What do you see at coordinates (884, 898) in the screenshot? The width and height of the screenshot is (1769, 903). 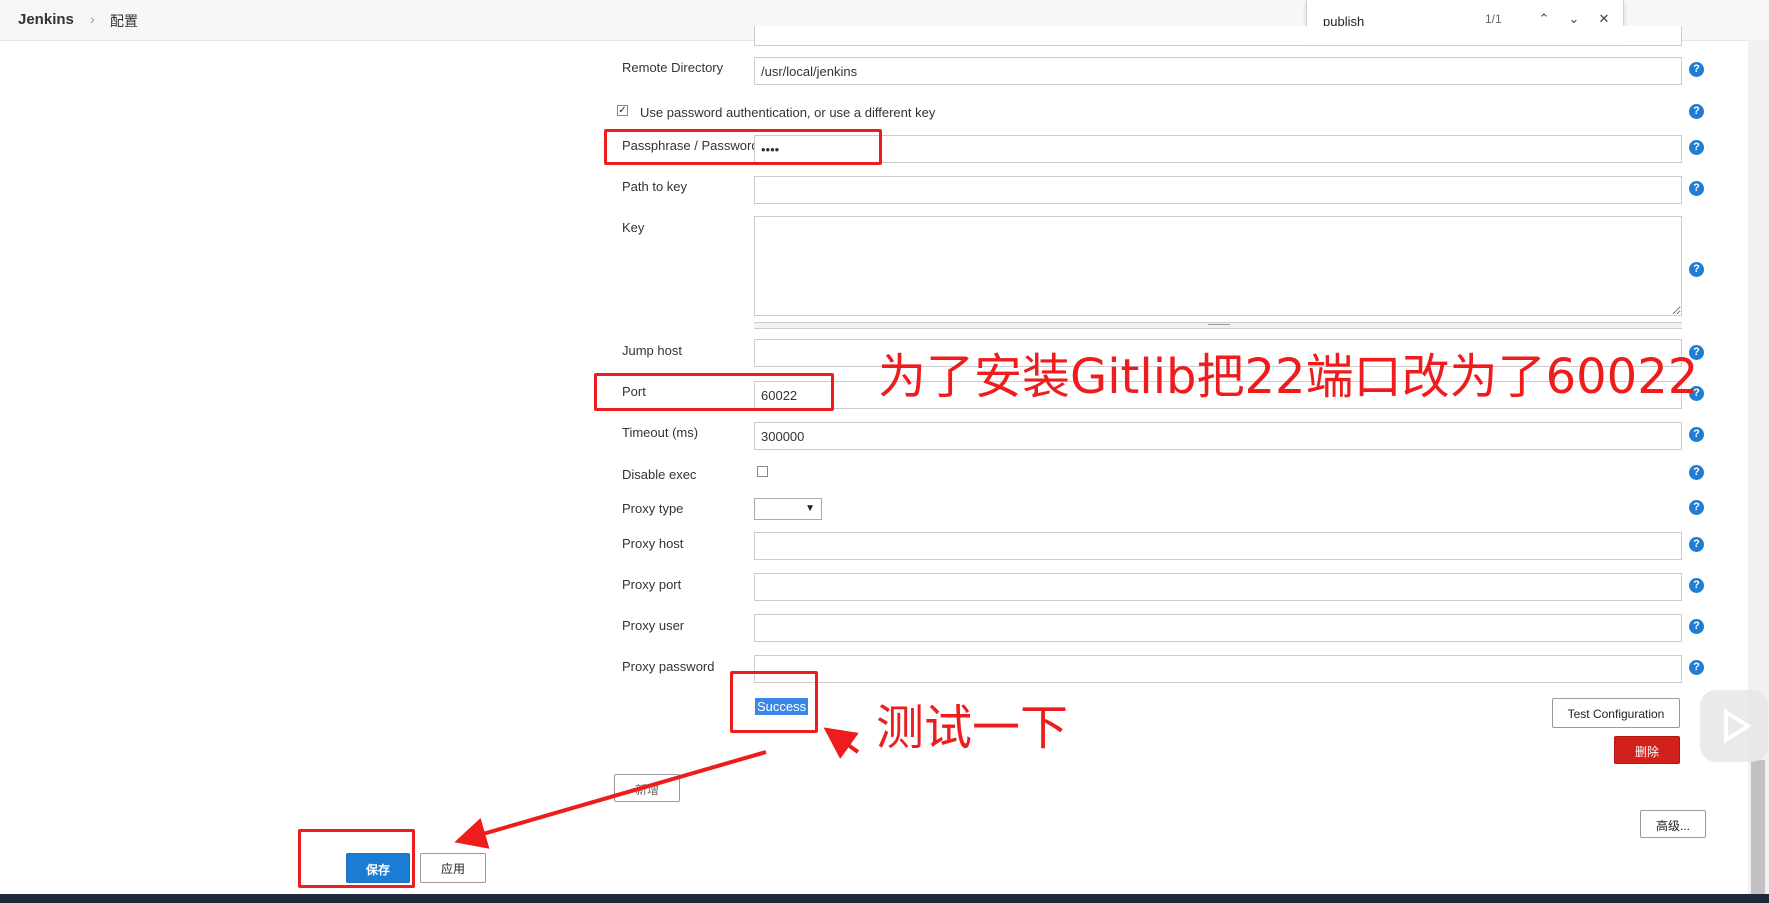 I see `taskbar` at bounding box center [884, 898].